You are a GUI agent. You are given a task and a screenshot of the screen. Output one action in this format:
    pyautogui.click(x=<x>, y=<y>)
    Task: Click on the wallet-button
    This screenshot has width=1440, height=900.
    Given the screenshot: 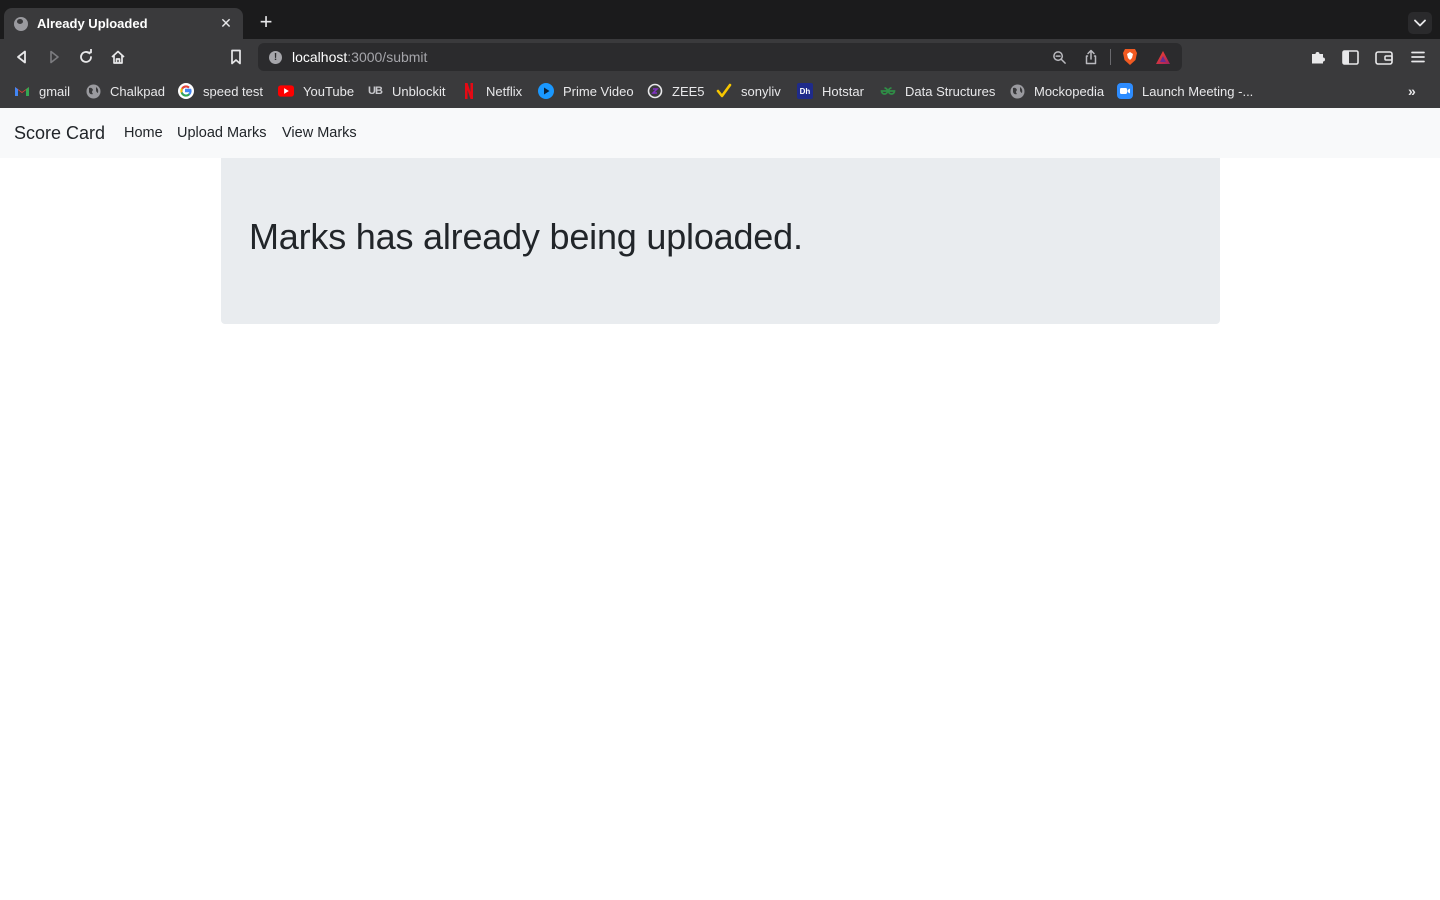 What is the action you would take?
    pyautogui.click(x=1384, y=57)
    